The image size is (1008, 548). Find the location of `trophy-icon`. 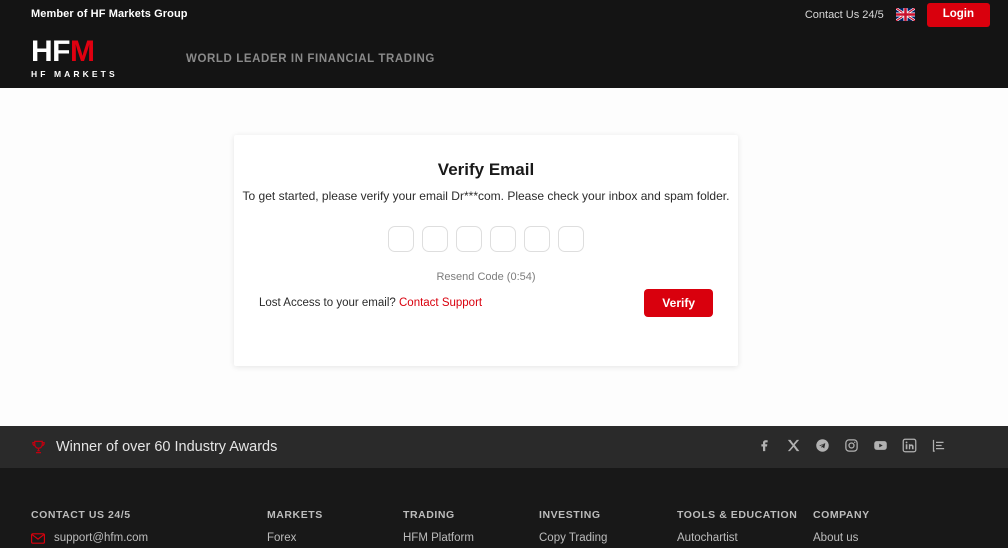

trophy-icon is located at coordinates (38, 447).